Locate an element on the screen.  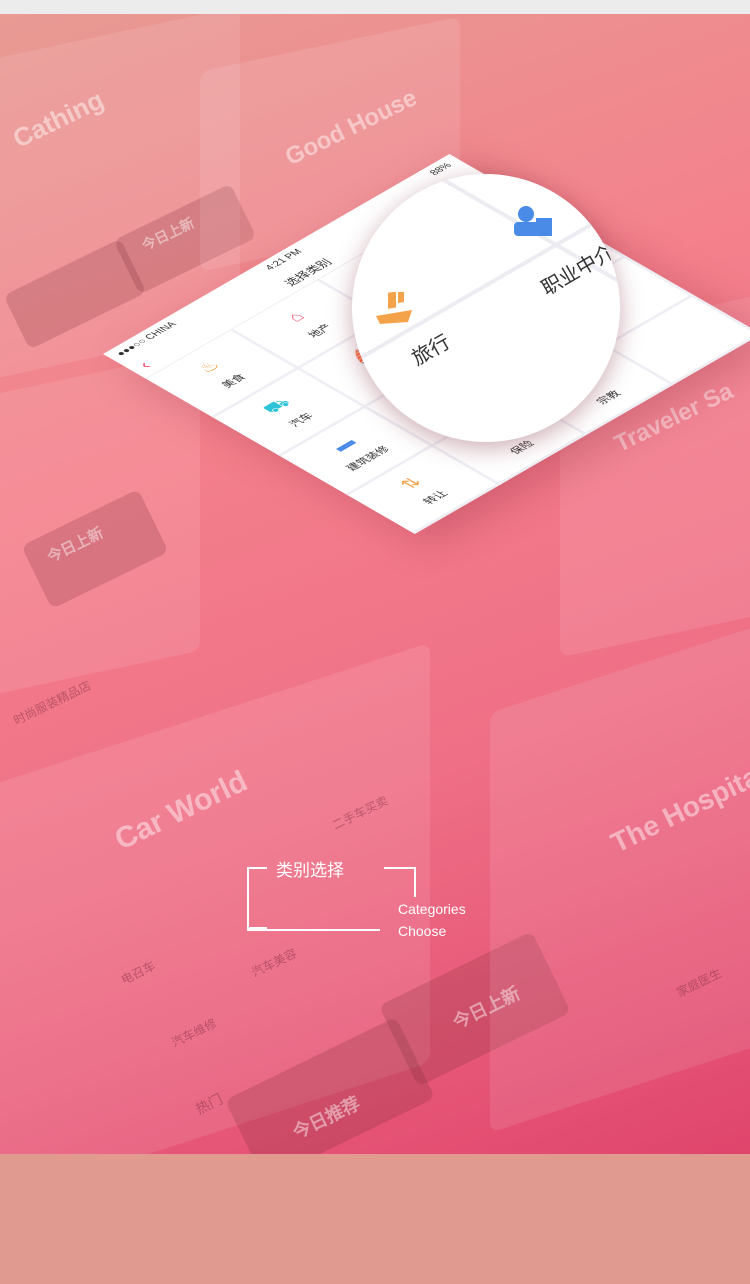
category-label is located at coordinates (688, 343).